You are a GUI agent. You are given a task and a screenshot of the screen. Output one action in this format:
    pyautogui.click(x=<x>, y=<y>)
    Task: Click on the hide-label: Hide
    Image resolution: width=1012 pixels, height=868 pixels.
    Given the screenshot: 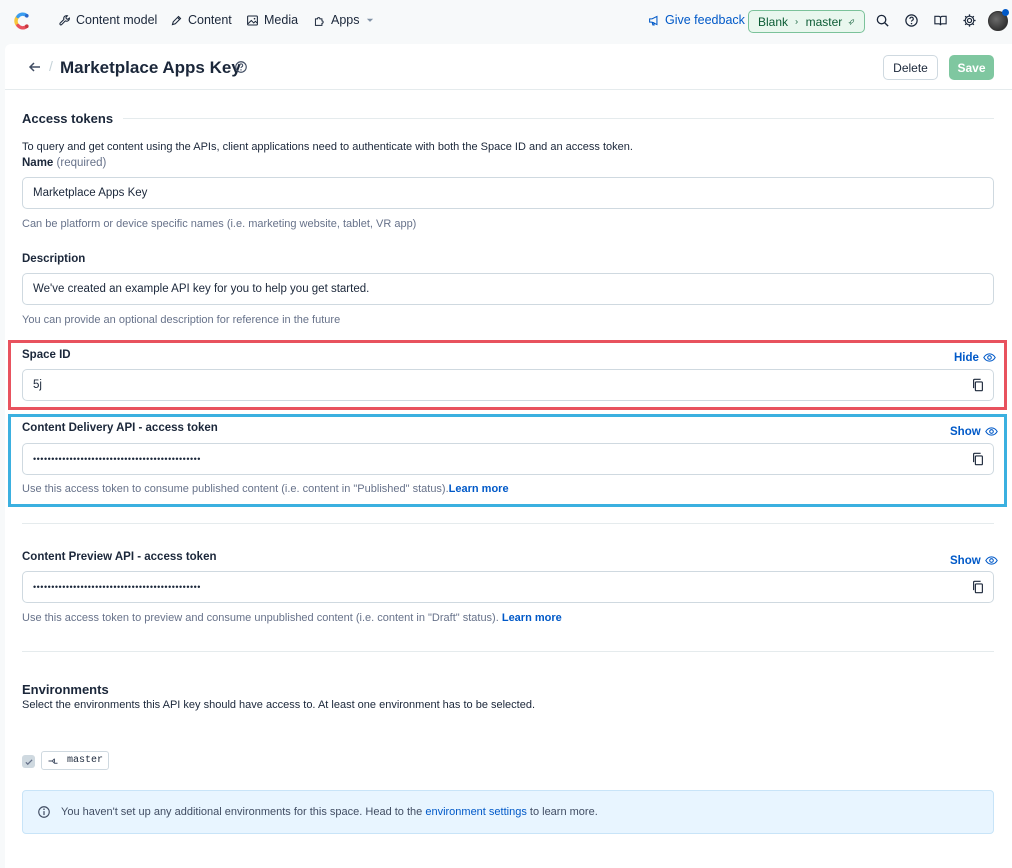 What is the action you would take?
    pyautogui.click(x=966, y=357)
    